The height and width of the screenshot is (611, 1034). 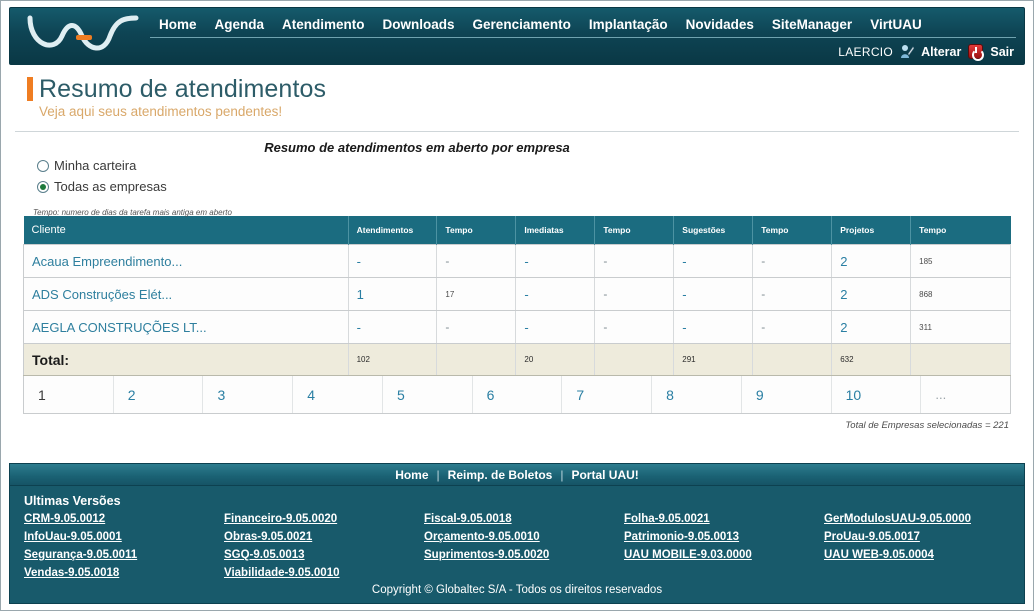 I want to click on version-link-financeiro: Financeiro-9.05.0020, so click(x=324, y=519).